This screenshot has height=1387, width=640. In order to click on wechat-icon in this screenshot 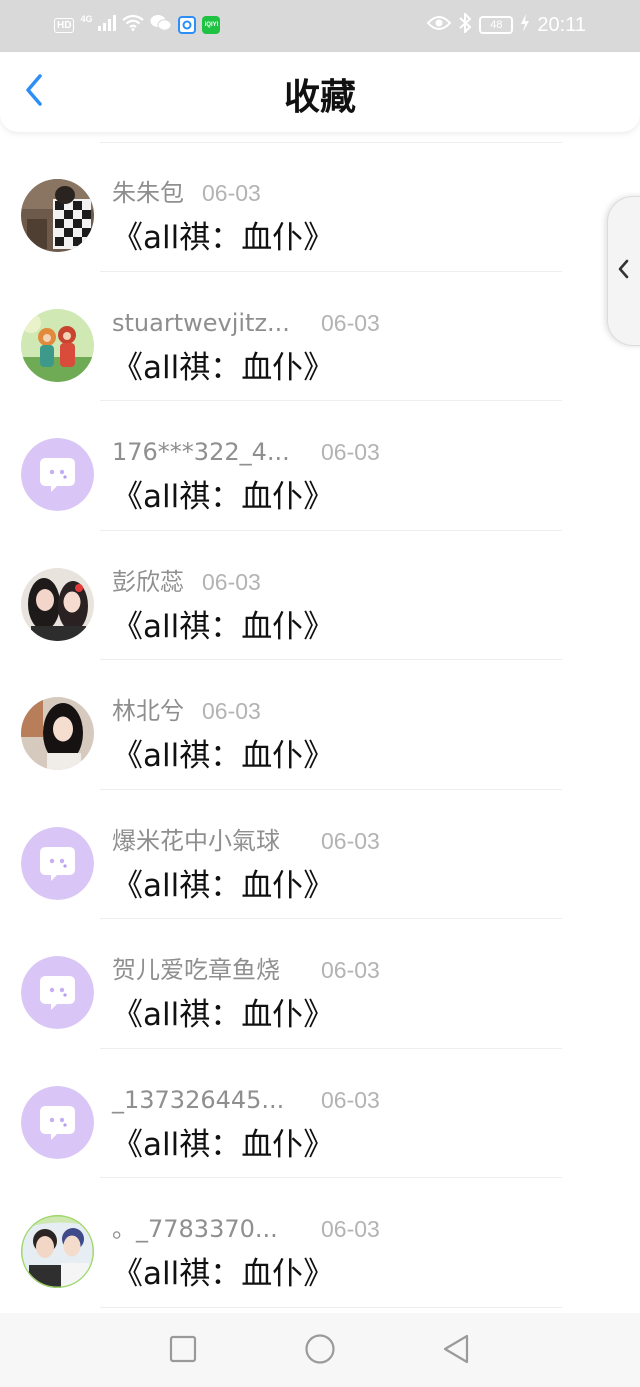, I will do `click(161, 25)`.